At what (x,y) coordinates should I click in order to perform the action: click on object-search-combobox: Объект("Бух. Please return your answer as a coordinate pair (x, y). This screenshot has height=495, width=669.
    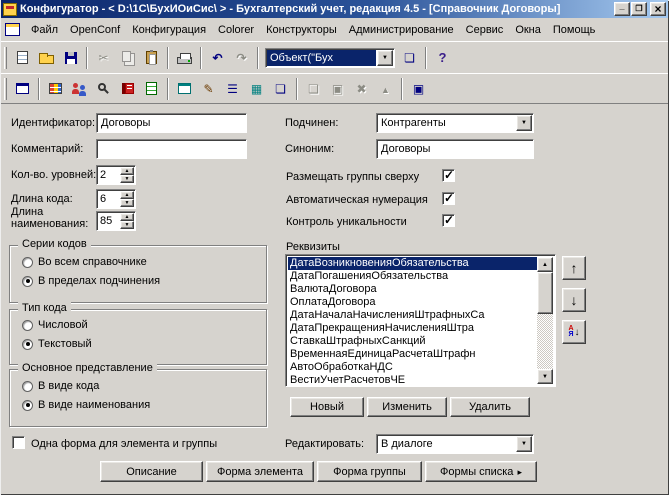
    Looking at the image, I should click on (330, 57).